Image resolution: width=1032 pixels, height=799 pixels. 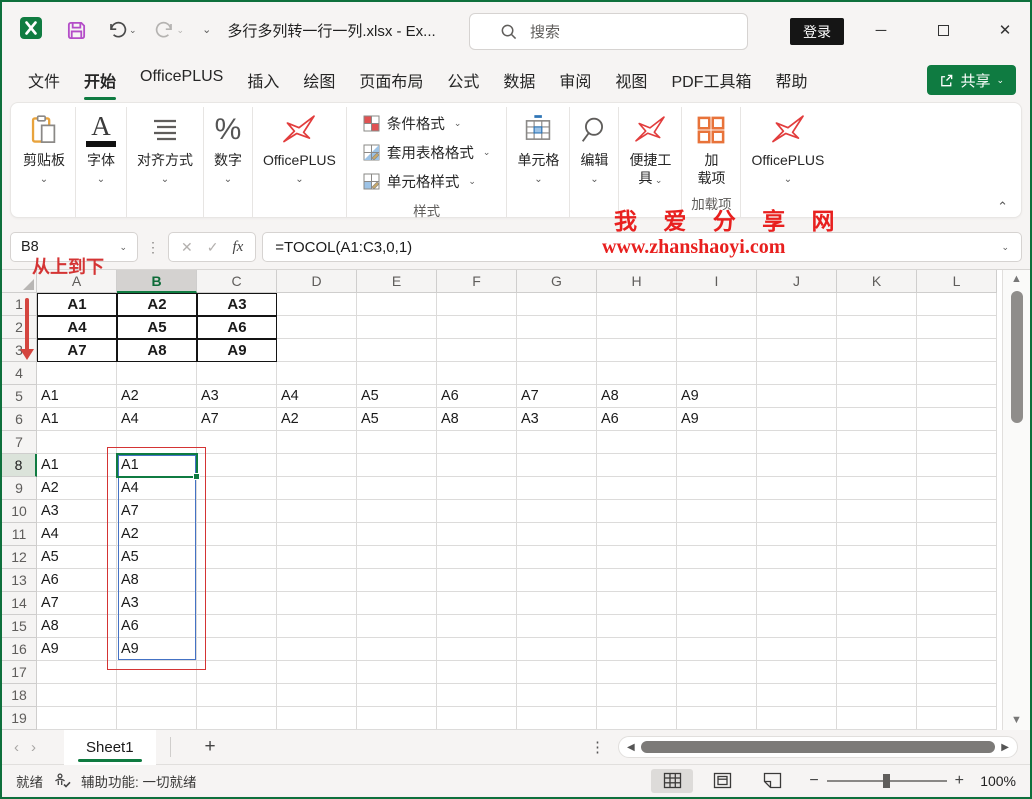 What do you see at coordinates (711, 148) in the screenshot?
I see `addins-button: 加 载项` at bounding box center [711, 148].